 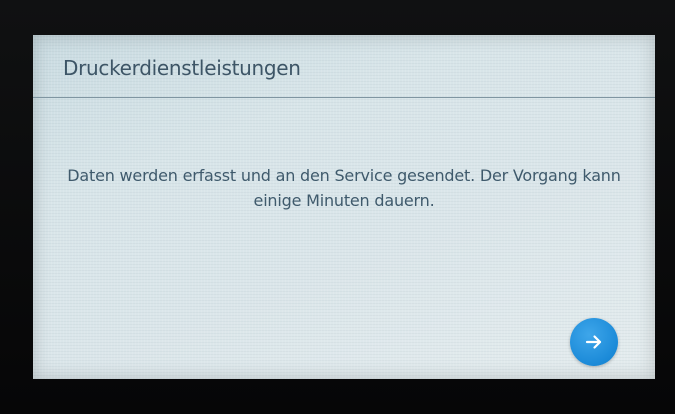 I want to click on header-divider, so click(x=344, y=97).